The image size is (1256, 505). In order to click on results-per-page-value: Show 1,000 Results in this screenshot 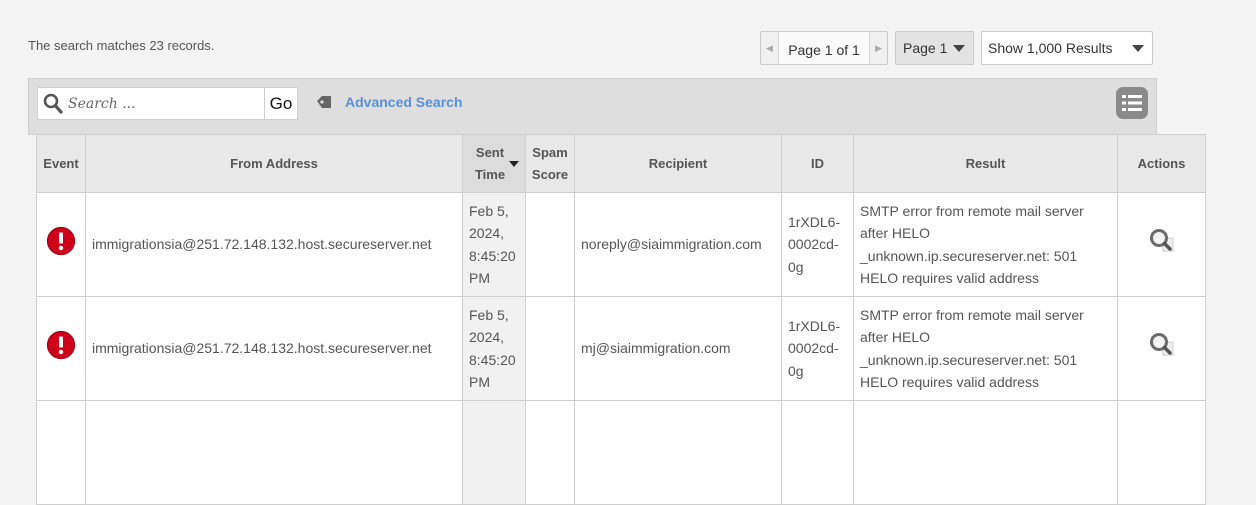, I will do `click(1050, 48)`.